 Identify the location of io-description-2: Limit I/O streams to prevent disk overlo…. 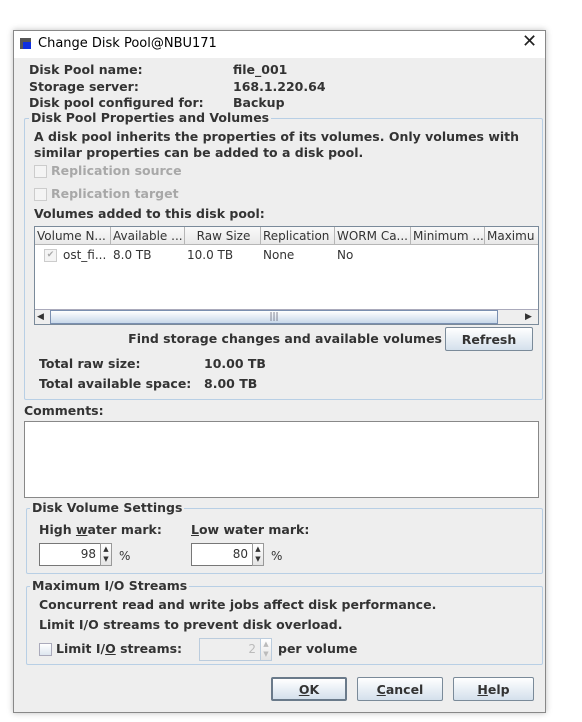
(191, 624).